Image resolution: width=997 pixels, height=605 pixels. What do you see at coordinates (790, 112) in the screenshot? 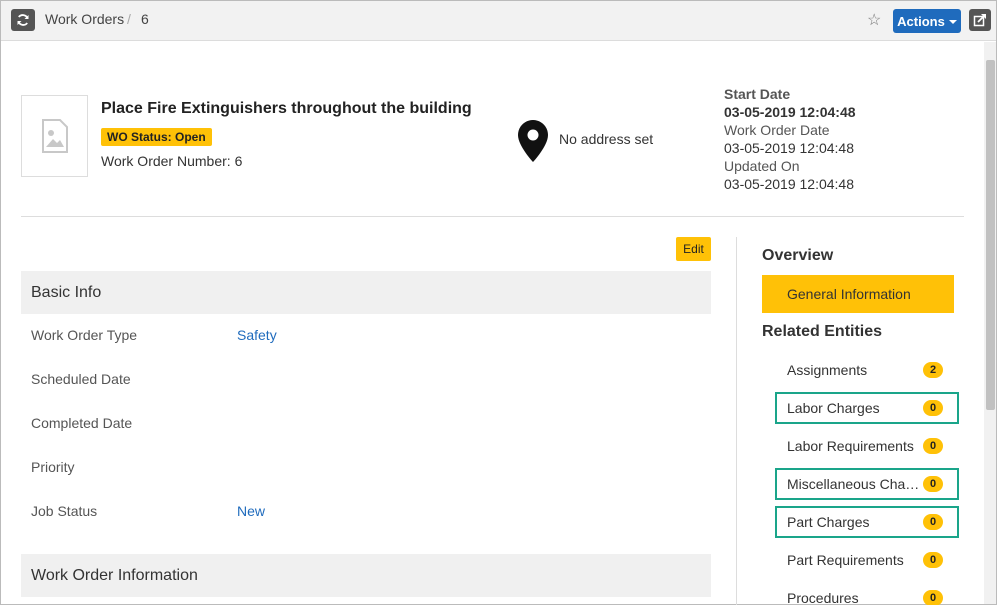
I see `start-date-value: 03-05-2019 12:04:48` at bounding box center [790, 112].